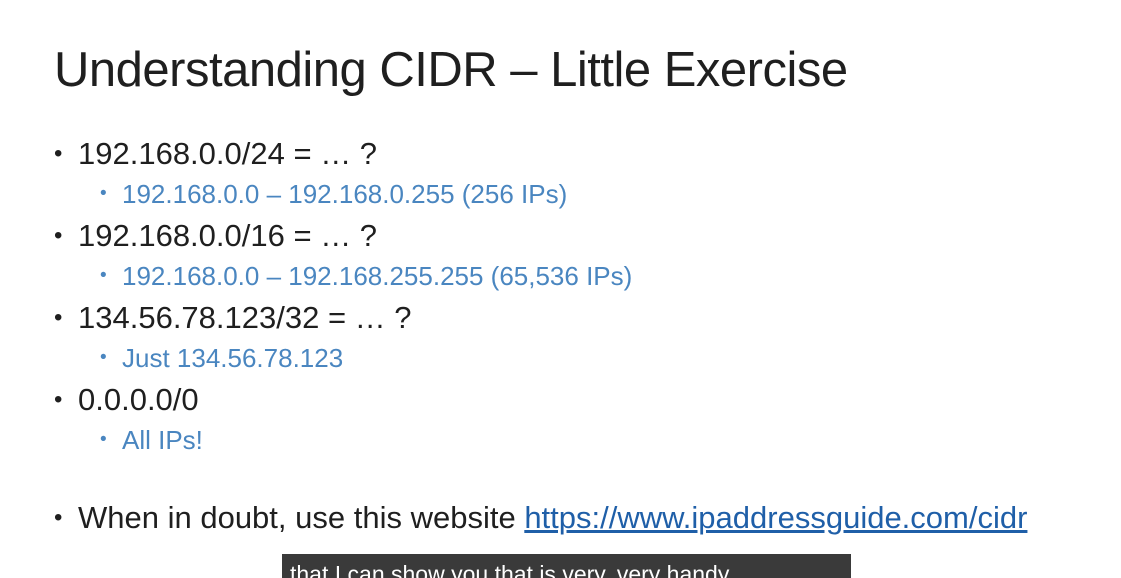 This screenshot has height=578, width=1121. Describe the element at coordinates (584, 196) in the screenshot. I see `sub-bullet-item: • 192.168.0.0 – 192.168.0.255 (256 IPs)` at that location.